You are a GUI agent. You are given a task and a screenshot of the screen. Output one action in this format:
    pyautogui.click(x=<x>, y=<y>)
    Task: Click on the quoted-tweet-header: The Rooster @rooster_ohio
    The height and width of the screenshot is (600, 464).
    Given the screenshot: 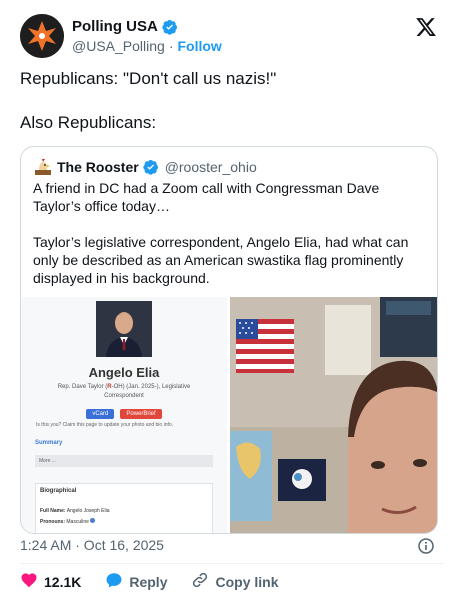 What is the action you would take?
    pyautogui.click(x=145, y=167)
    